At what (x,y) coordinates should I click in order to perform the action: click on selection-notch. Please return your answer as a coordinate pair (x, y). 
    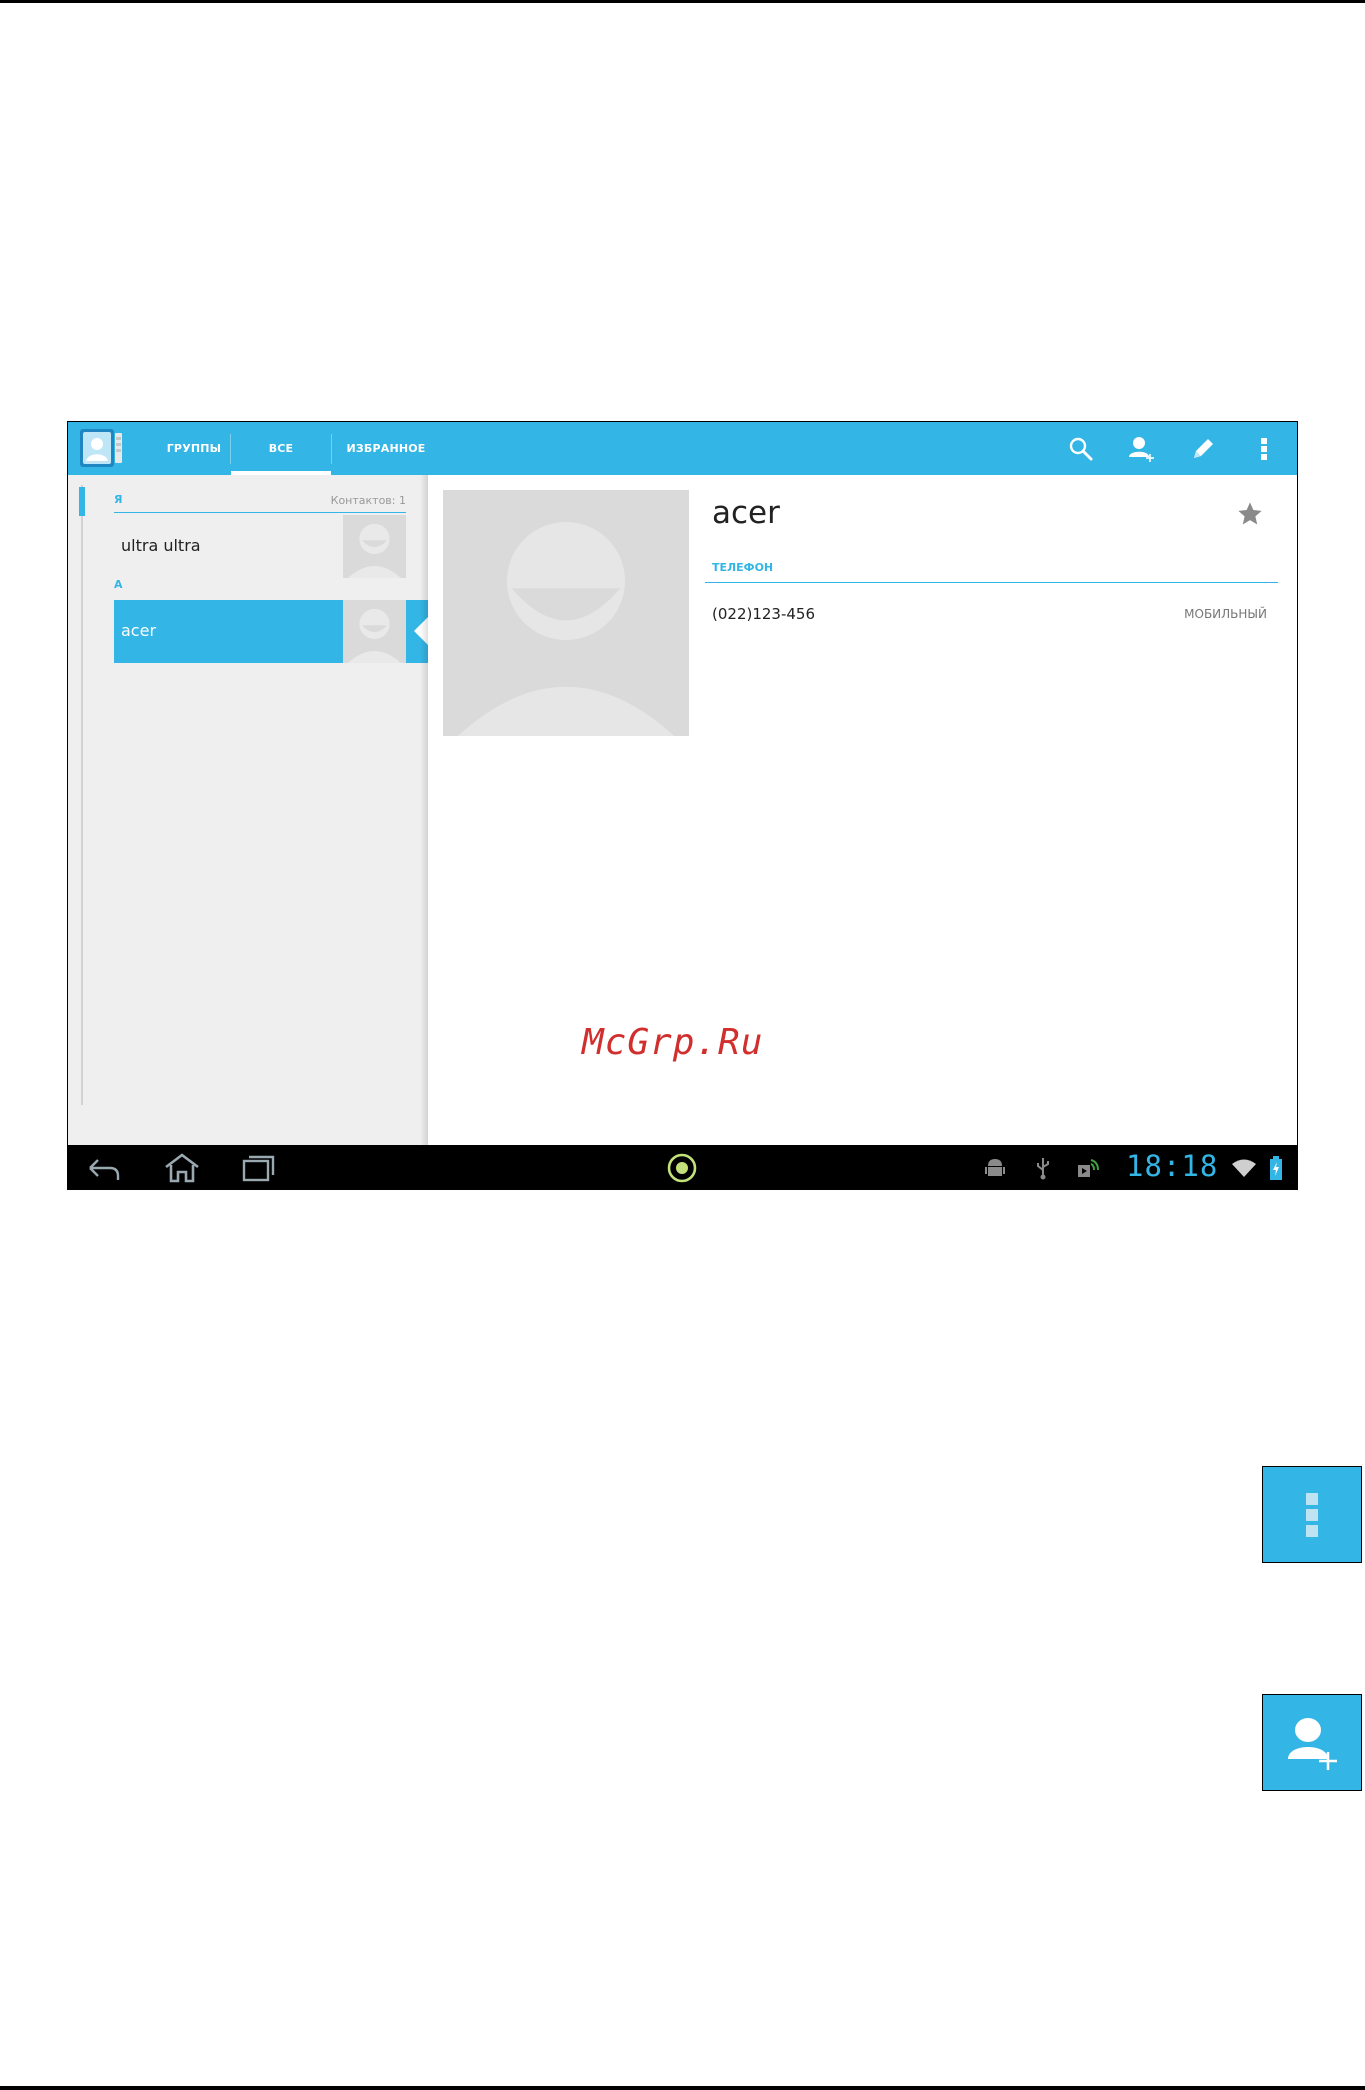
    Looking at the image, I should click on (421, 631).